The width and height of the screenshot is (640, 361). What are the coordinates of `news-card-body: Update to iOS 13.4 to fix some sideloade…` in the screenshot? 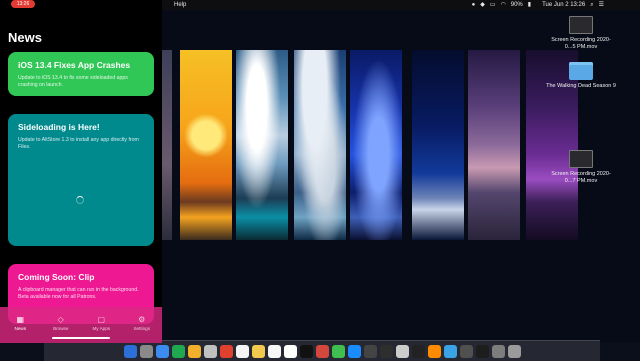 It's located at (73, 81).